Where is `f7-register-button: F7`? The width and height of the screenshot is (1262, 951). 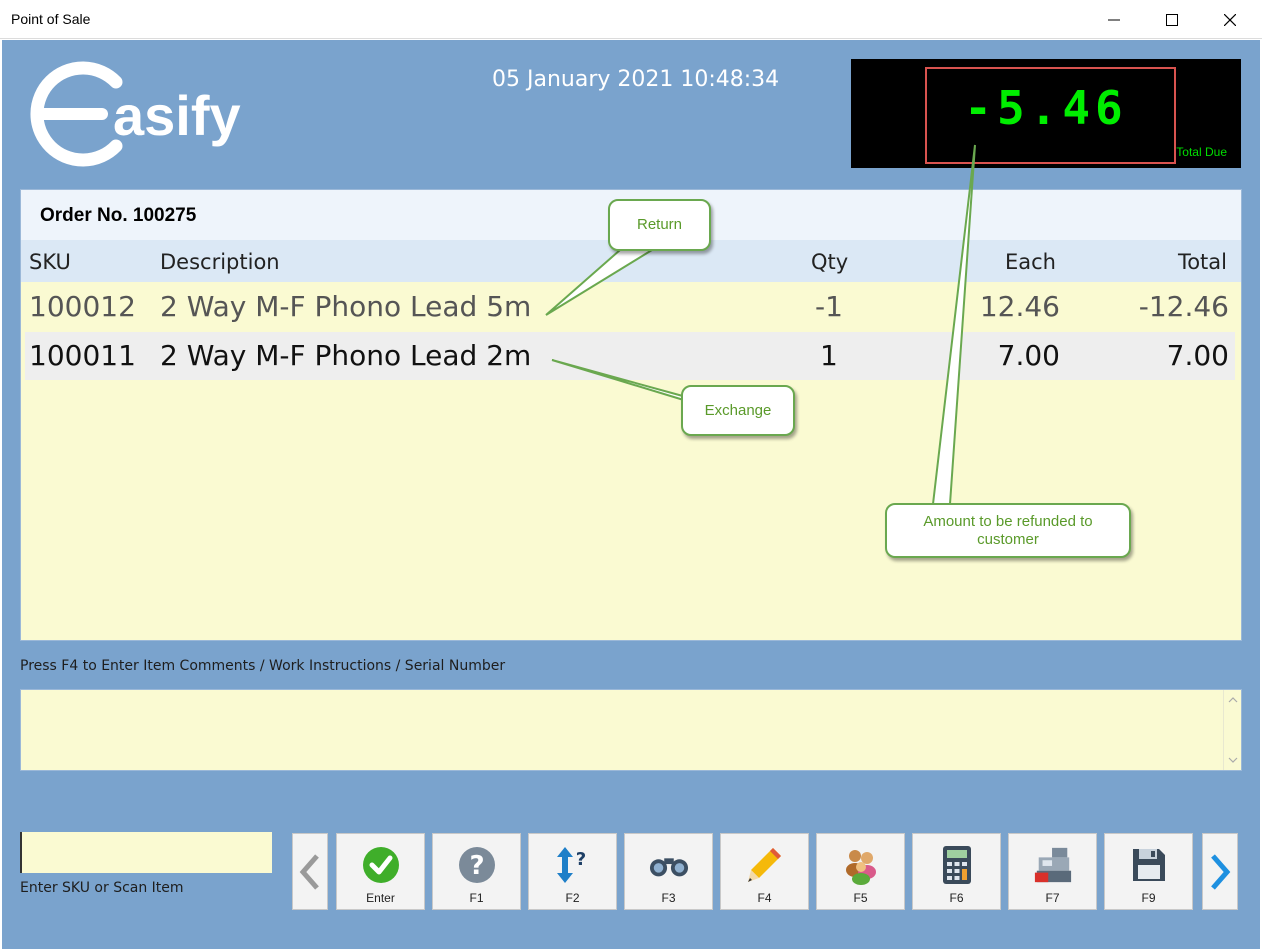
f7-register-button: F7 is located at coordinates (1052, 871).